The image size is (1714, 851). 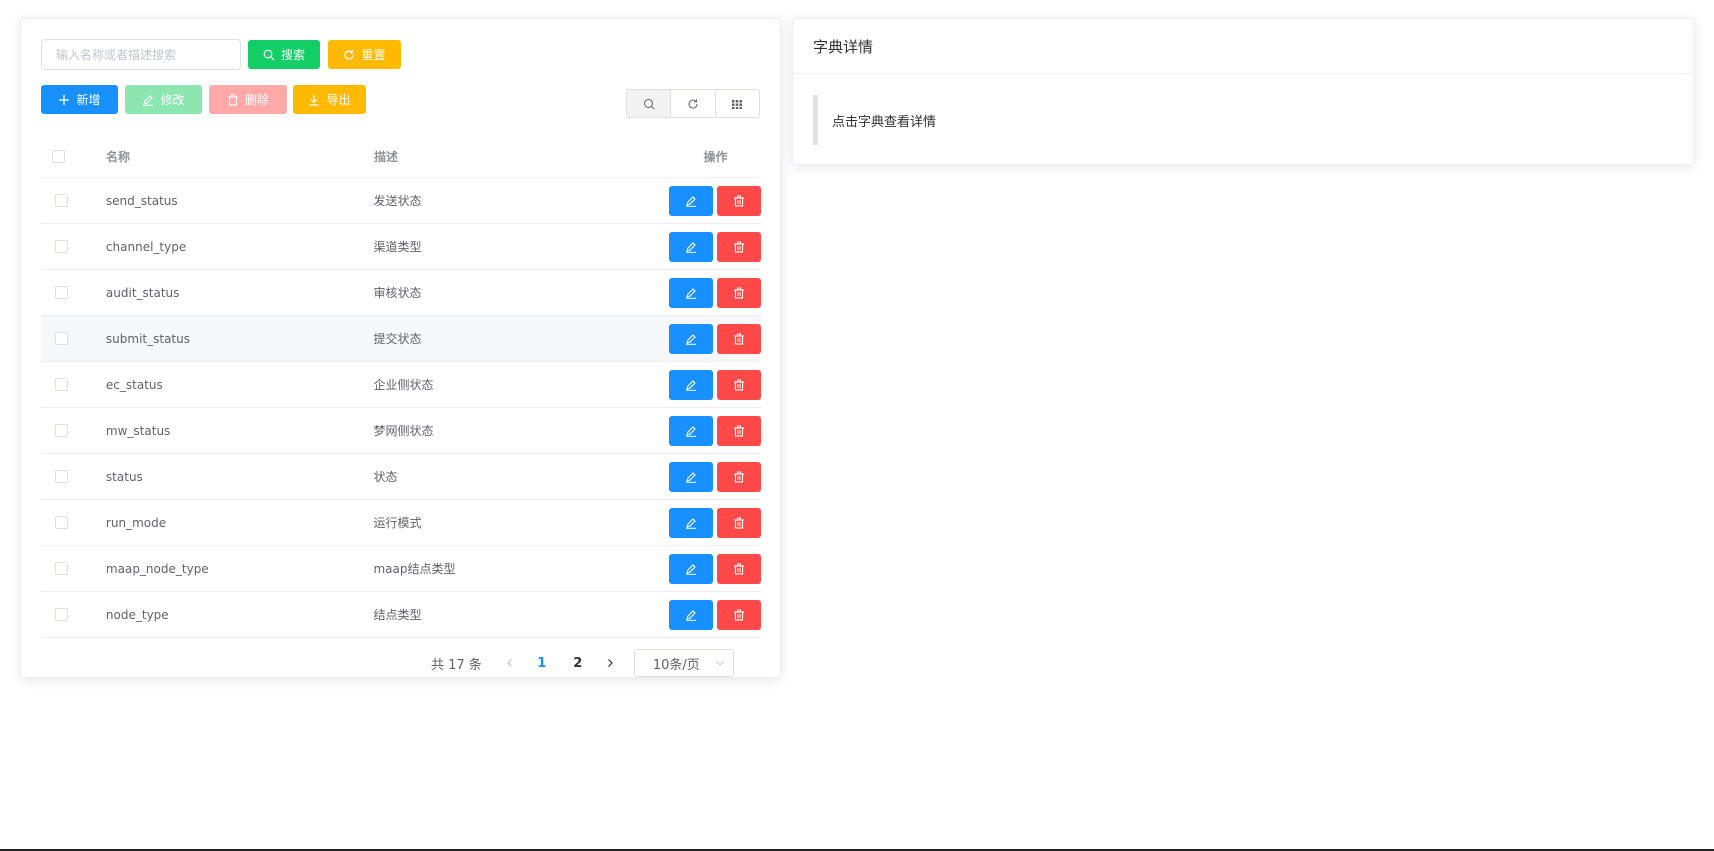 I want to click on refresh-button, so click(x=693, y=103).